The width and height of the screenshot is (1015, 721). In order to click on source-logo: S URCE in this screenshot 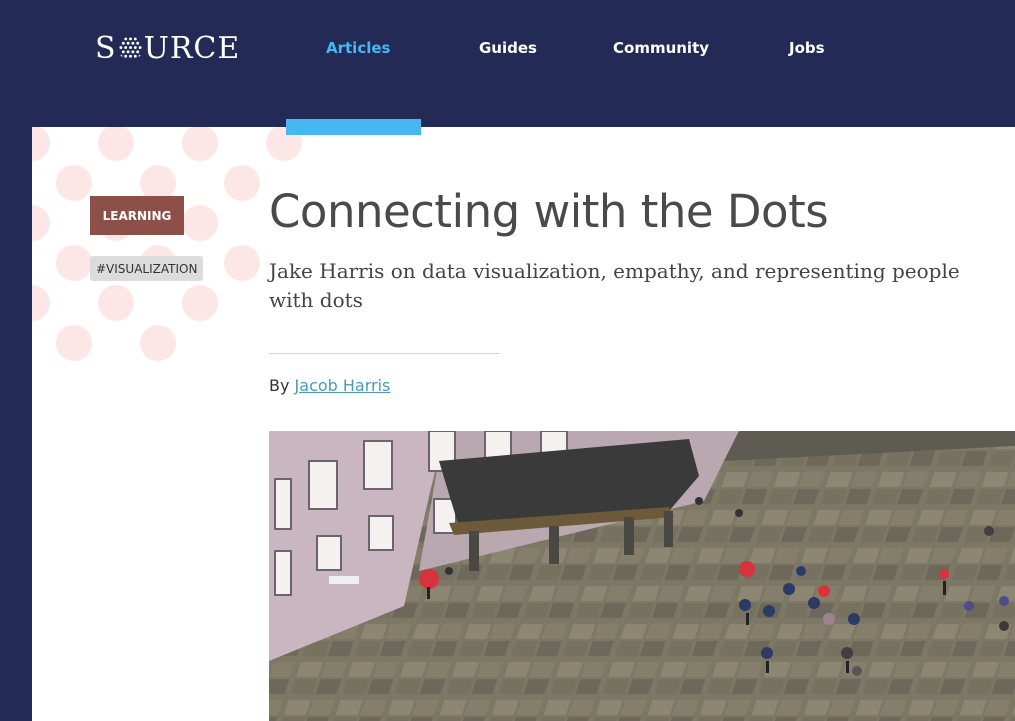, I will do `click(168, 48)`.